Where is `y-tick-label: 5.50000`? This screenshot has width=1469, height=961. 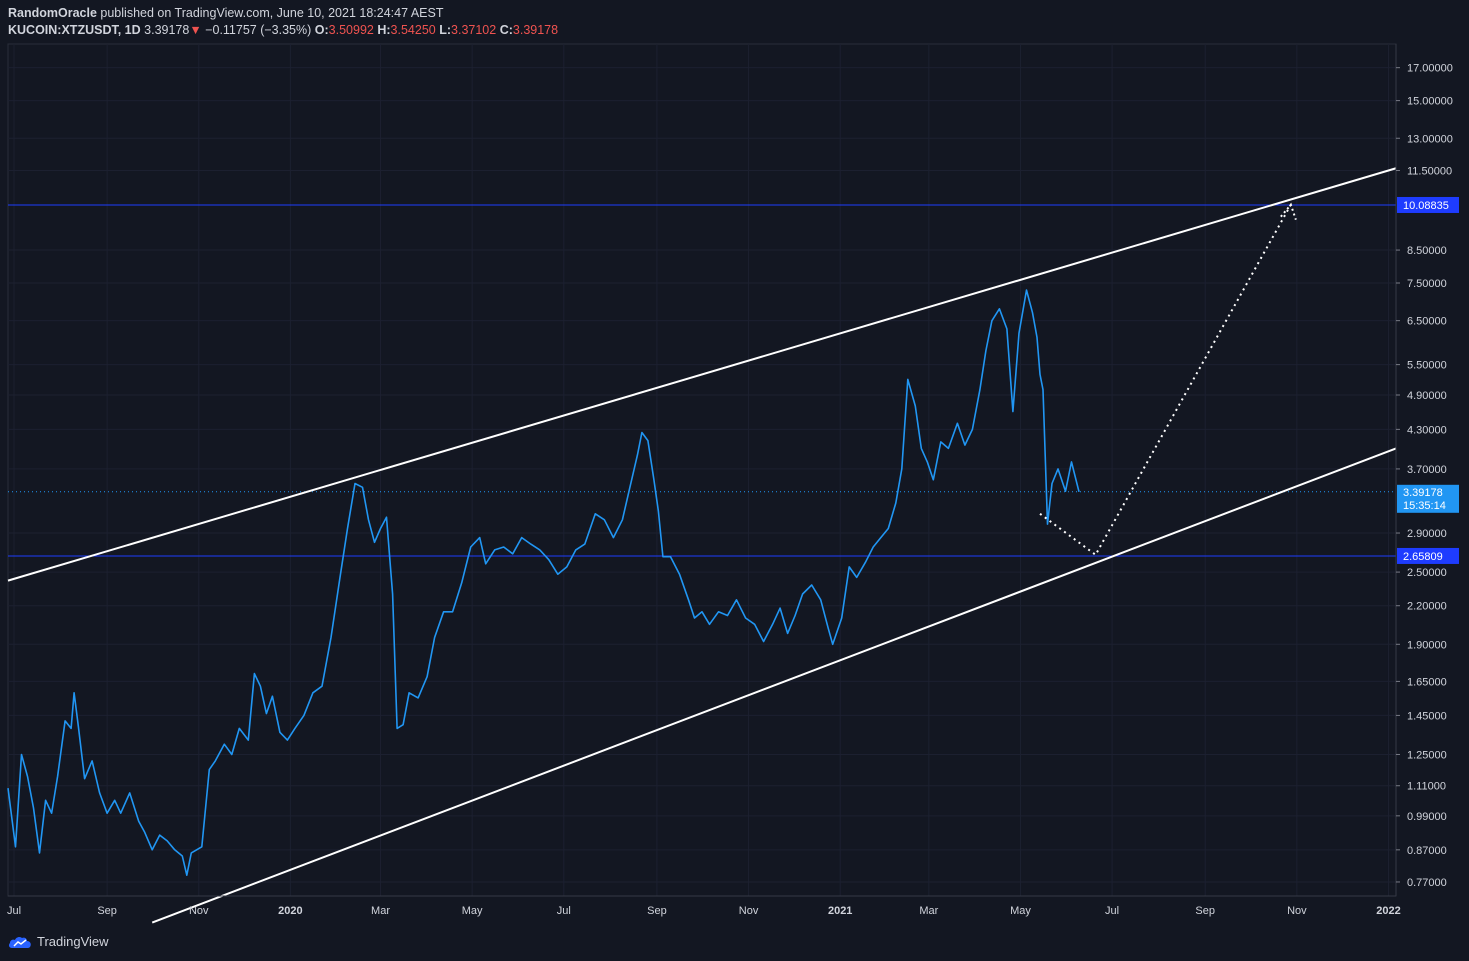
y-tick-label: 5.50000 is located at coordinates (1427, 366).